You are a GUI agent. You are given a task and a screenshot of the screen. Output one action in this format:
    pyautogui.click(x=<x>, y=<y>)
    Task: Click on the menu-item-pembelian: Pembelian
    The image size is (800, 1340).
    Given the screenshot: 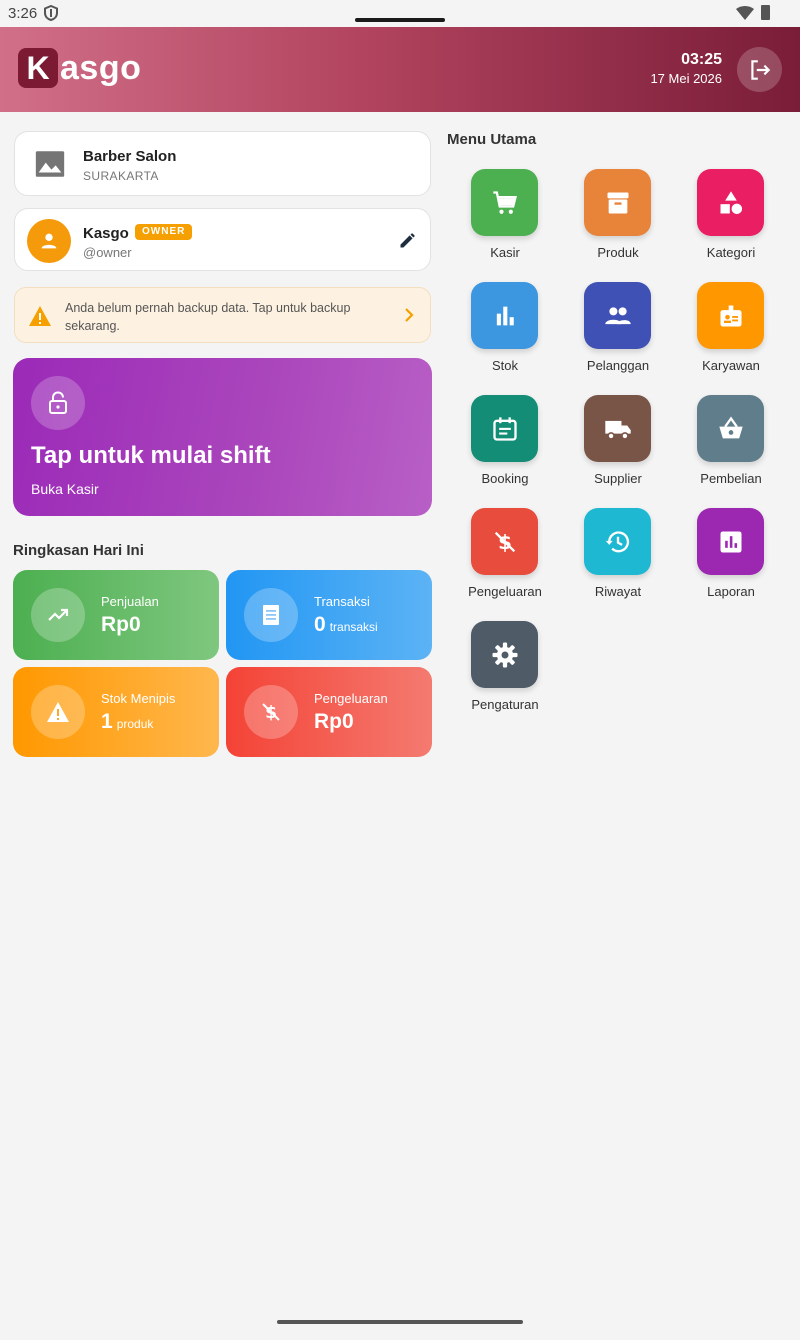 What is the action you would take?
    pyautogui.click(x=731, y=445)
    